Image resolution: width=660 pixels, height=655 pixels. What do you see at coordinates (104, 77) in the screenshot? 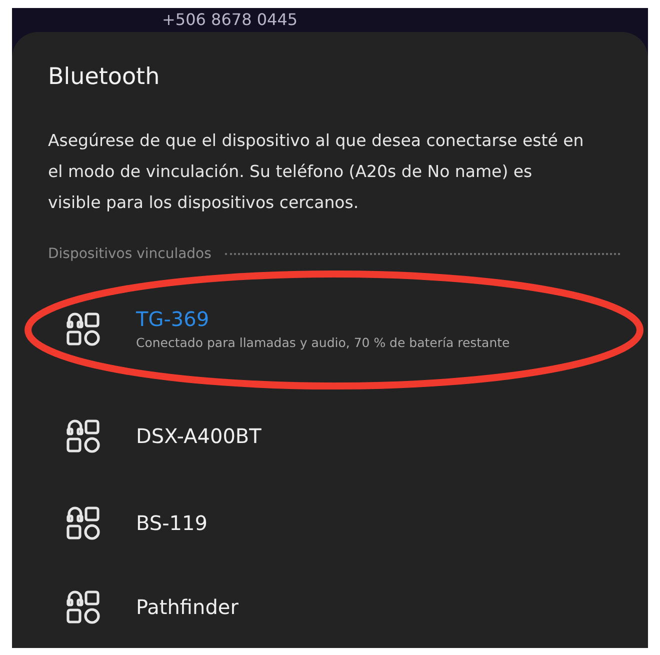
I see `dialog-title: Bluetooth` at bounding box center [104, 77].